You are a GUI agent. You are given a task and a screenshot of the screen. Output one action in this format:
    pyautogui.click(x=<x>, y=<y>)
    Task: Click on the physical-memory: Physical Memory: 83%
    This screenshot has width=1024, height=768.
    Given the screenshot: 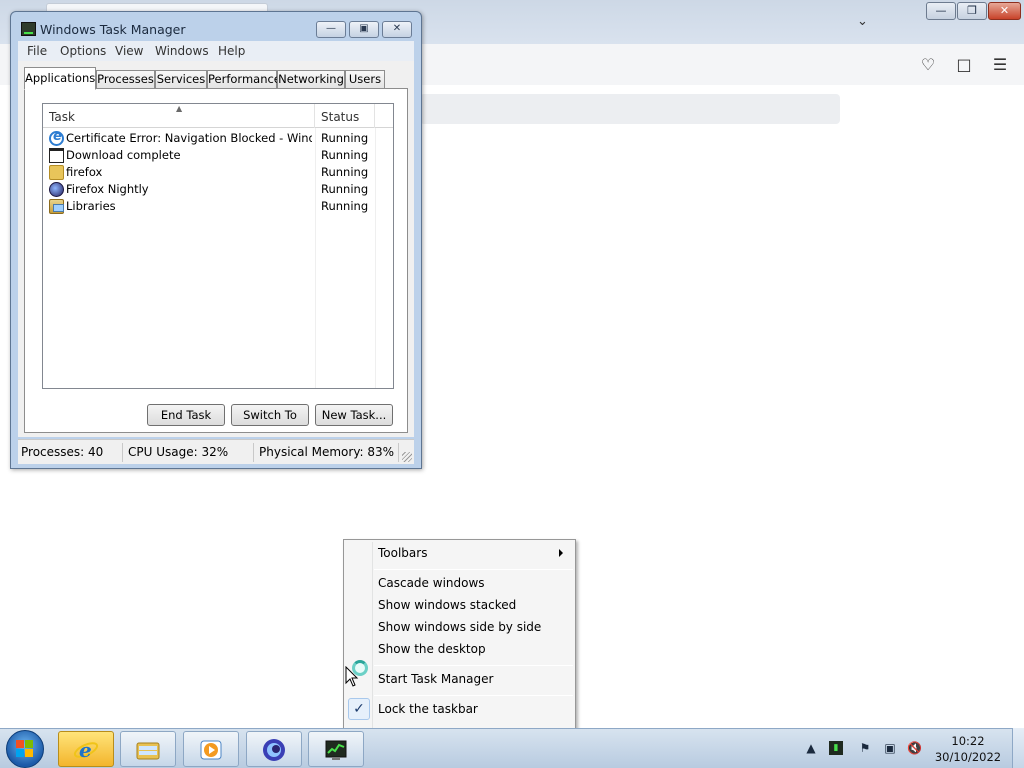 What is the action you would take?
    pyautogui.click(x=327, y=452)
    